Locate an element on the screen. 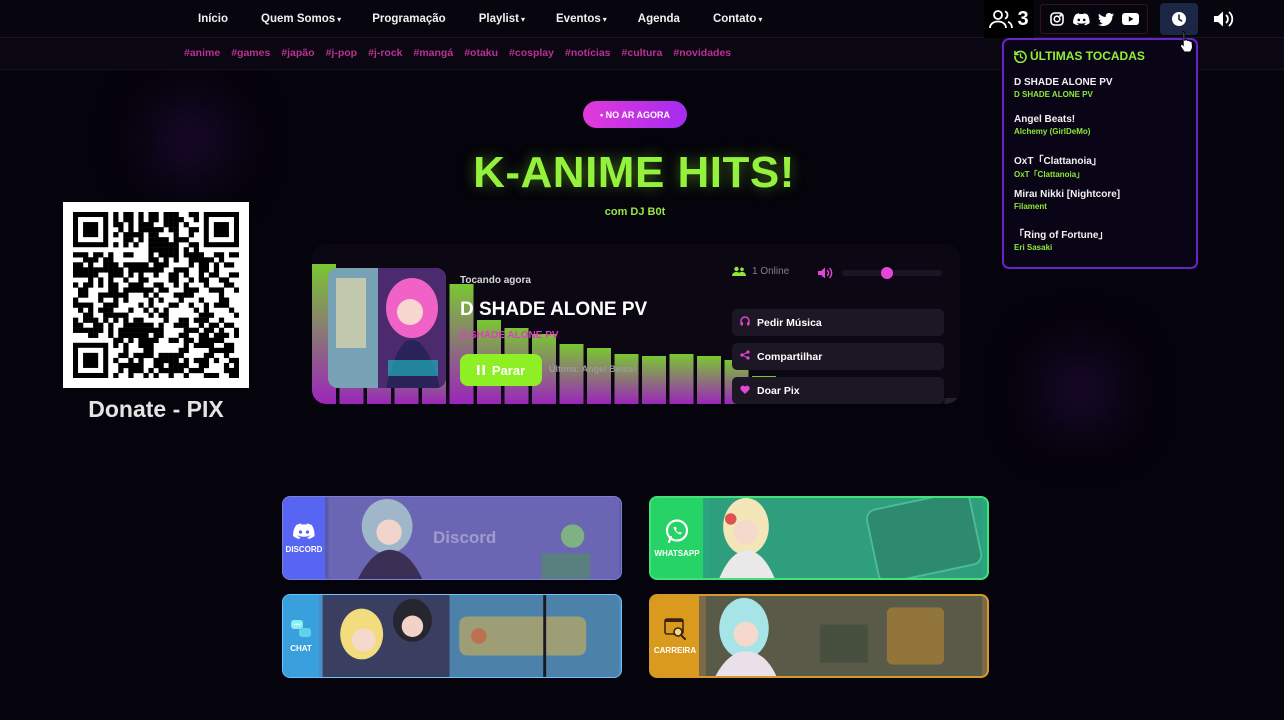 This screenshot has width=1284, height=720. recent-track-artist: Eri Sasaki is located at coordinates (1033, 247).